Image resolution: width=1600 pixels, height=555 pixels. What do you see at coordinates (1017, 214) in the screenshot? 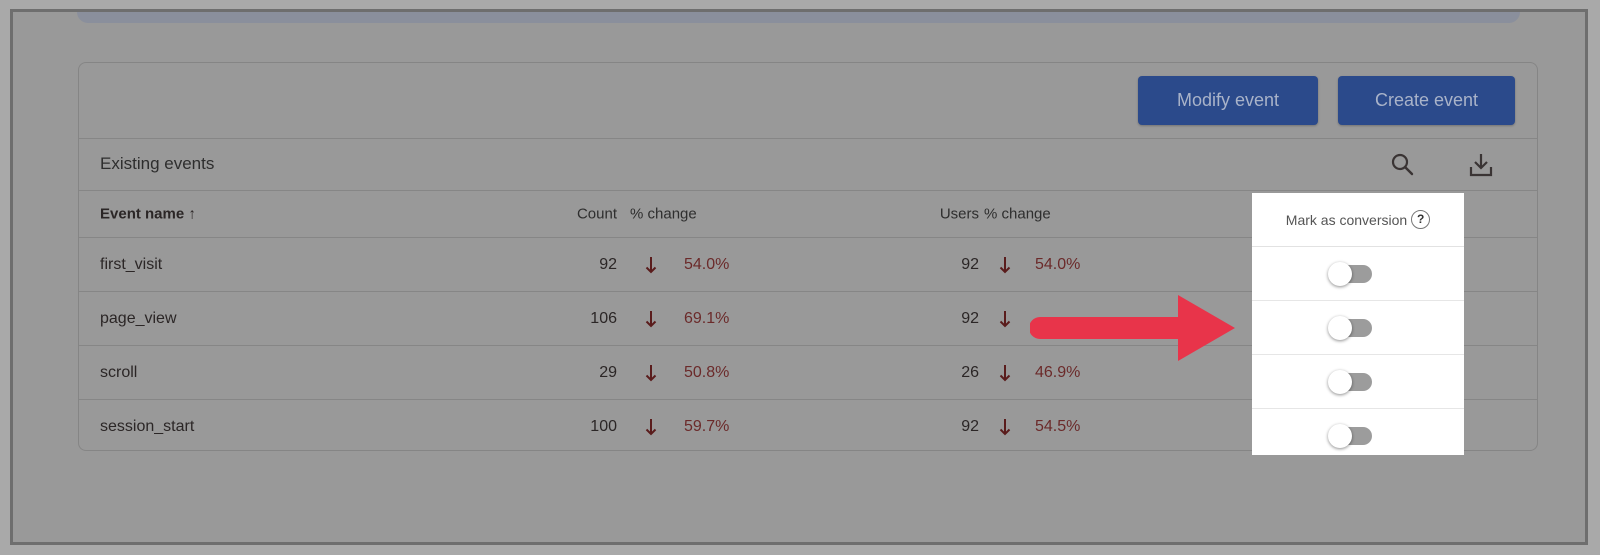
I see `column-header-users-change: % change` at bounding box center [1017, 214].